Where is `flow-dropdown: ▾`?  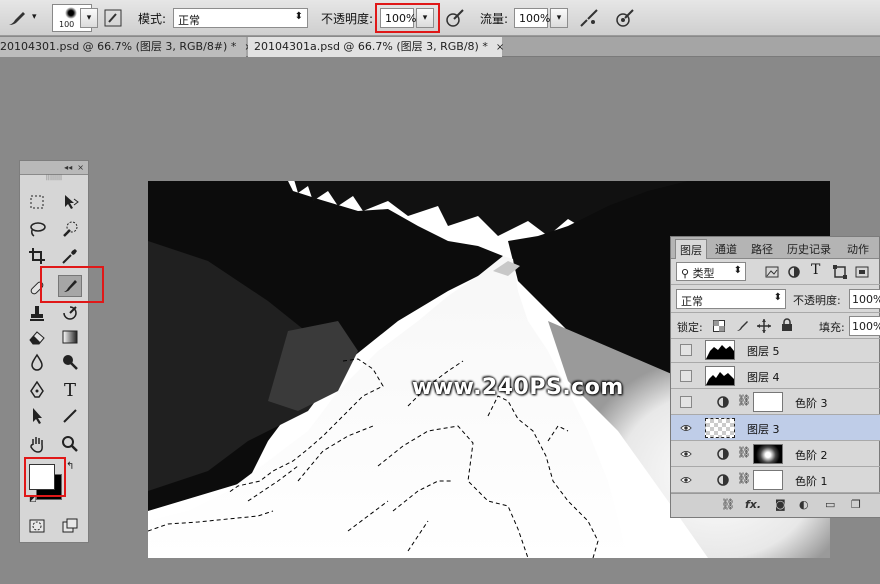
flow-dropdown: ▾ is located at coordinates (559, 18).